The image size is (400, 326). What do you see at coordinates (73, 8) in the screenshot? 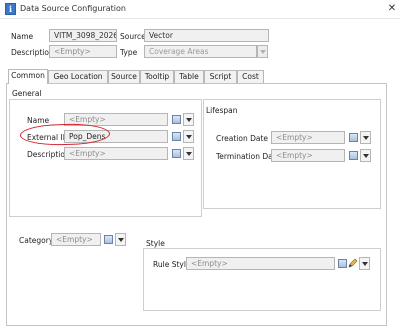
I see `window-title: Data Source Configuration` at bounding box center [73, 8].